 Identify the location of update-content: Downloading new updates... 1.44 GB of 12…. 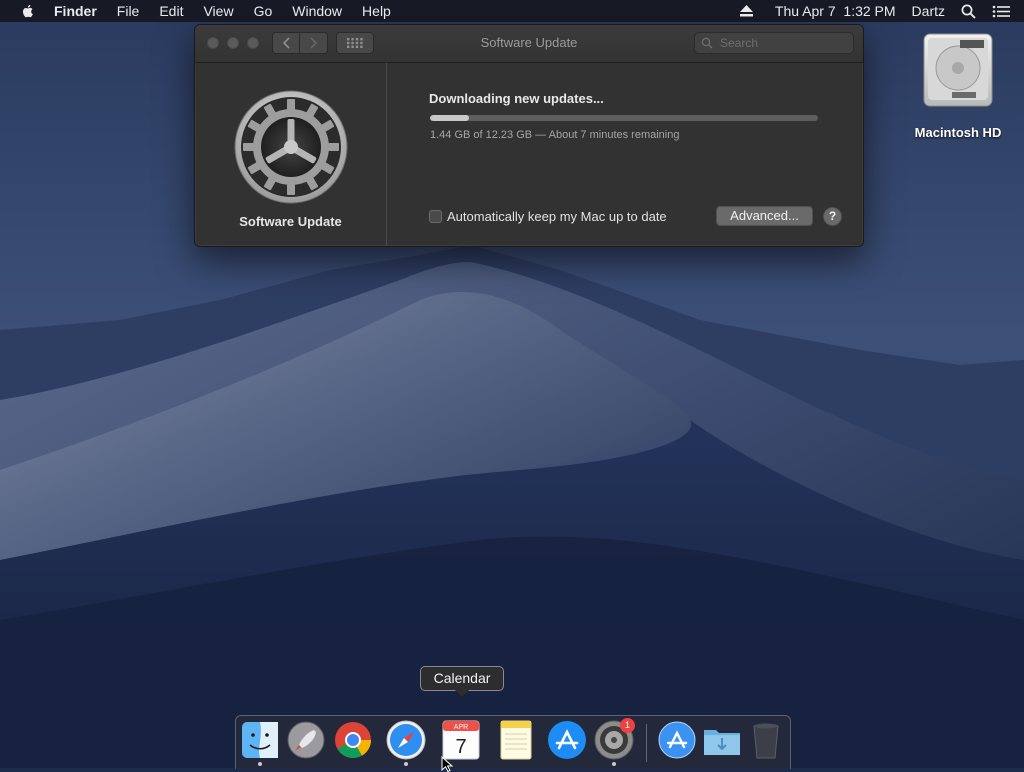
(625, 154).